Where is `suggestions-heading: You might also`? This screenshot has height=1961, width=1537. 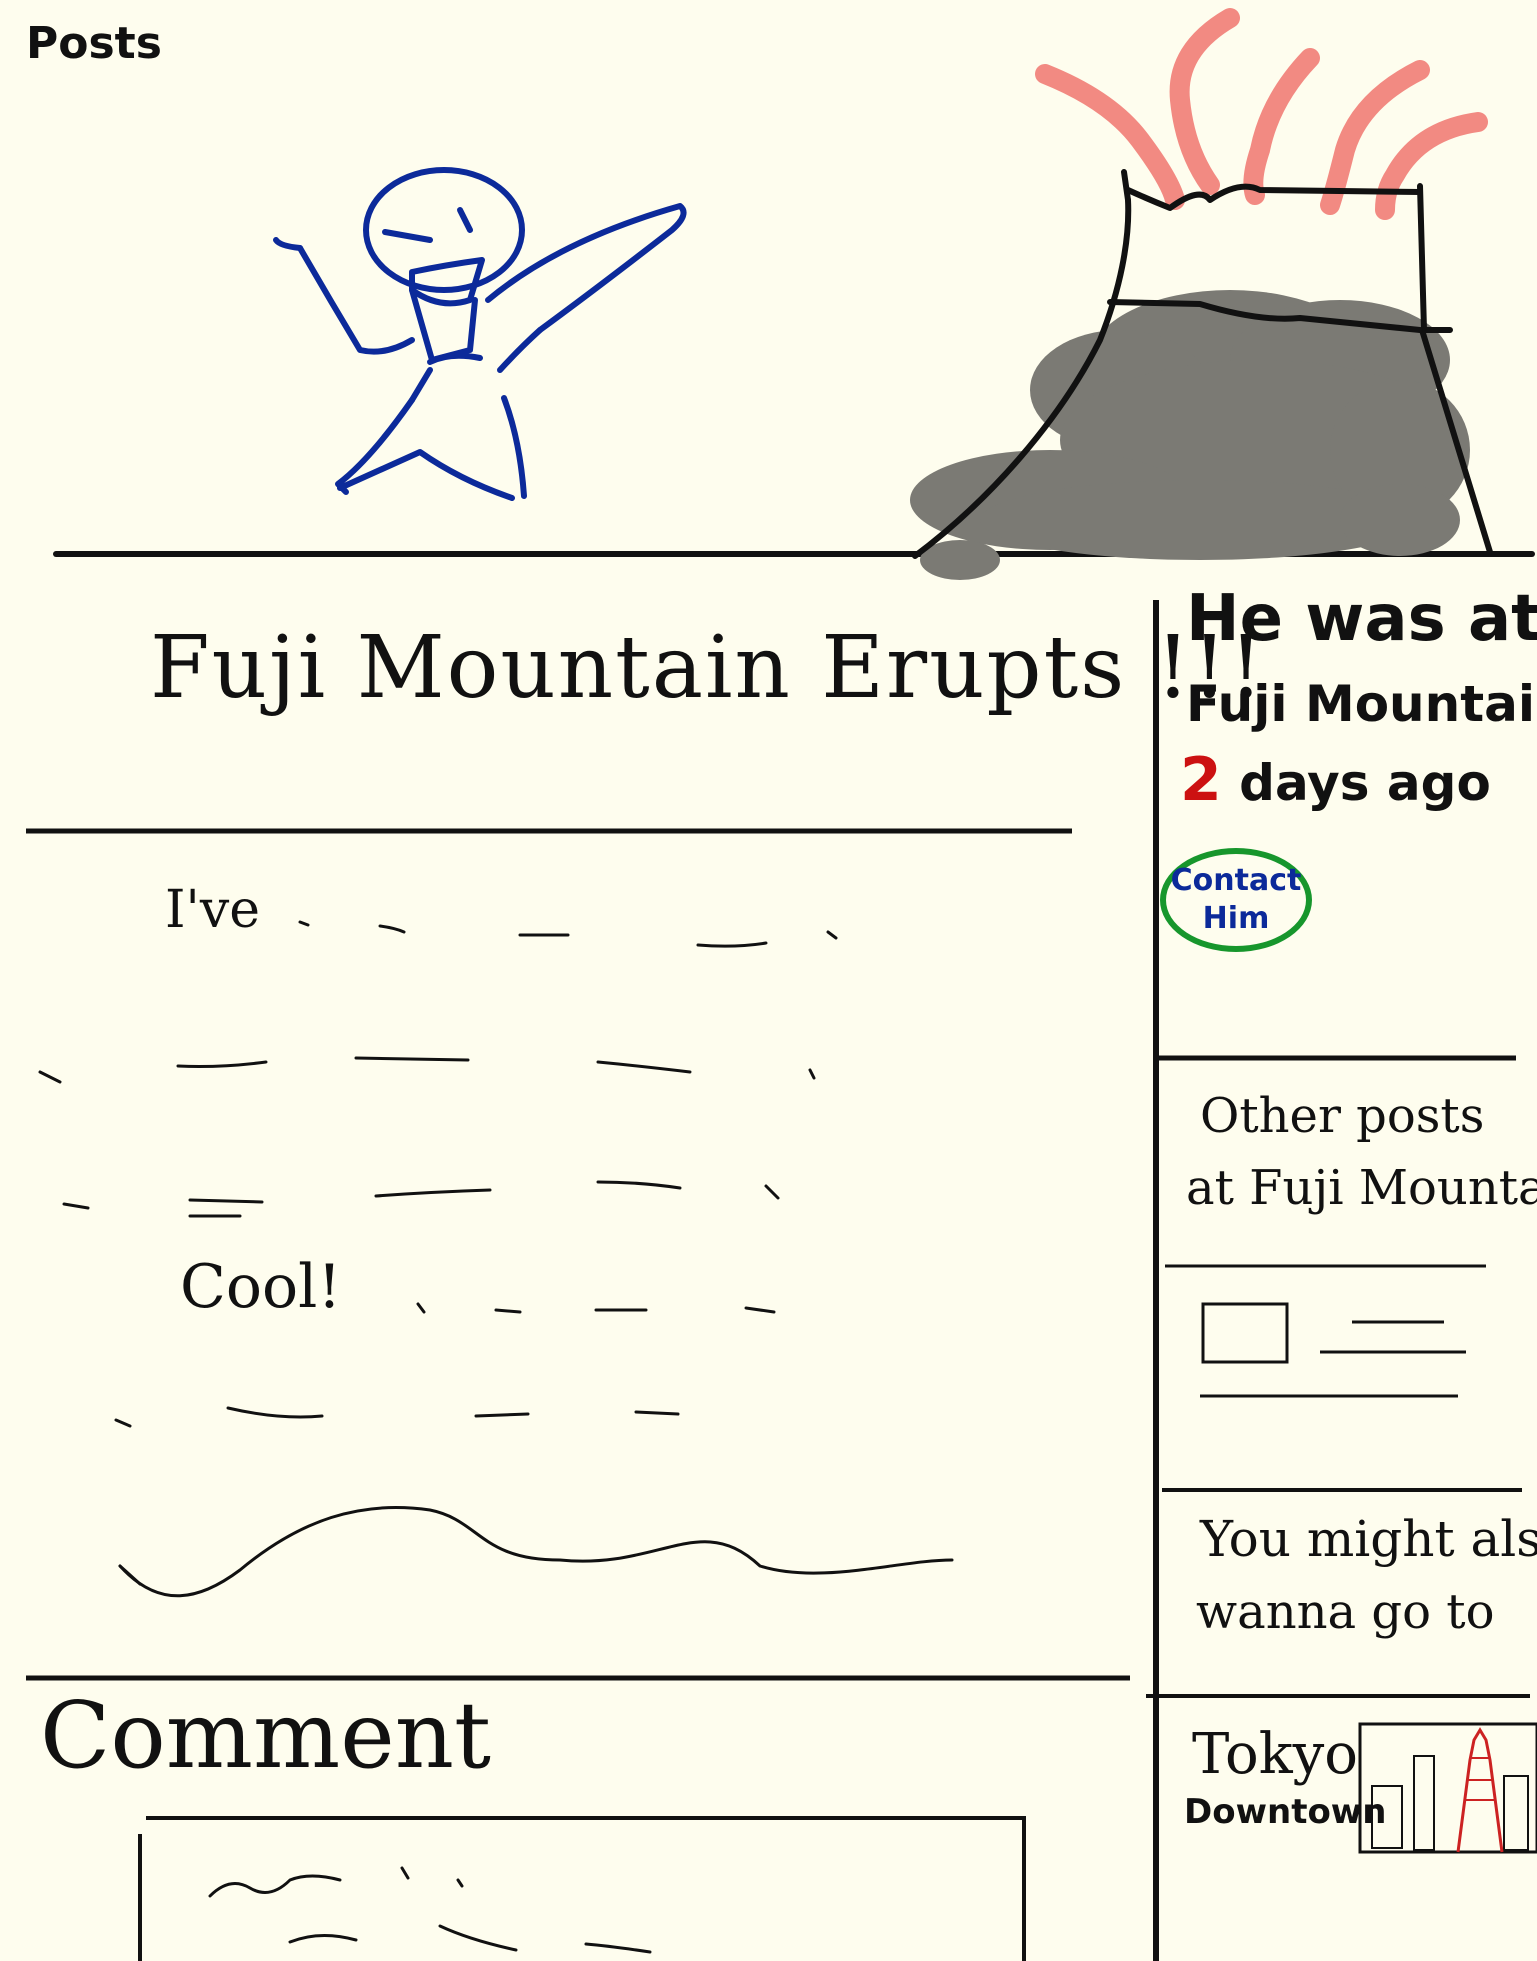
suggestions-heading: You might also is located at coordinates (1368, 1539).